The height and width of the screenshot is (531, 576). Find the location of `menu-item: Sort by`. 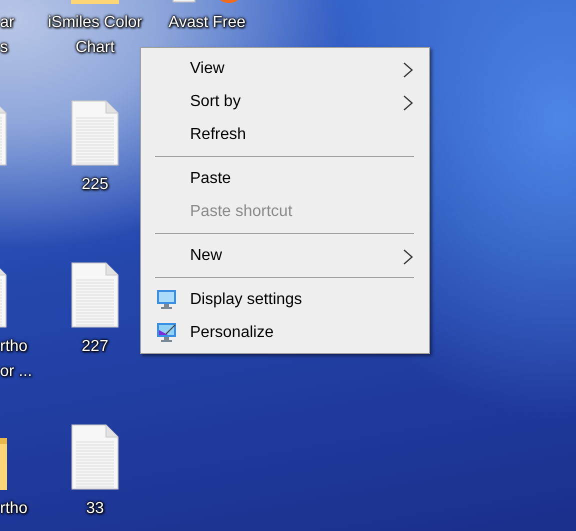

menu-item: Sort by is located at coordinates (285, 101).